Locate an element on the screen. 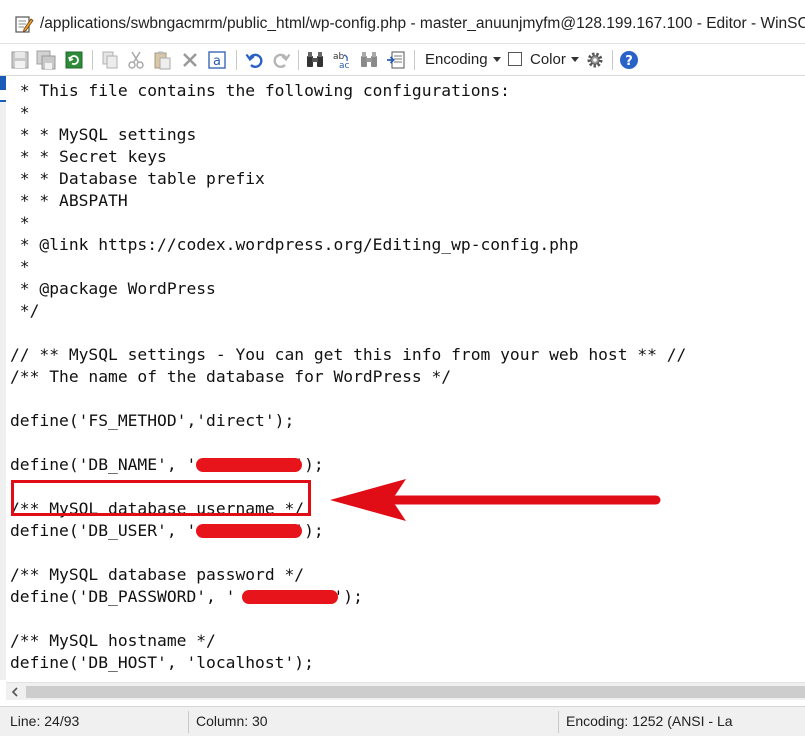 Image resolution: width=805 pixels, height=736 pixels. code-line: * * ABSPATH is located at coordinates (69, 200).